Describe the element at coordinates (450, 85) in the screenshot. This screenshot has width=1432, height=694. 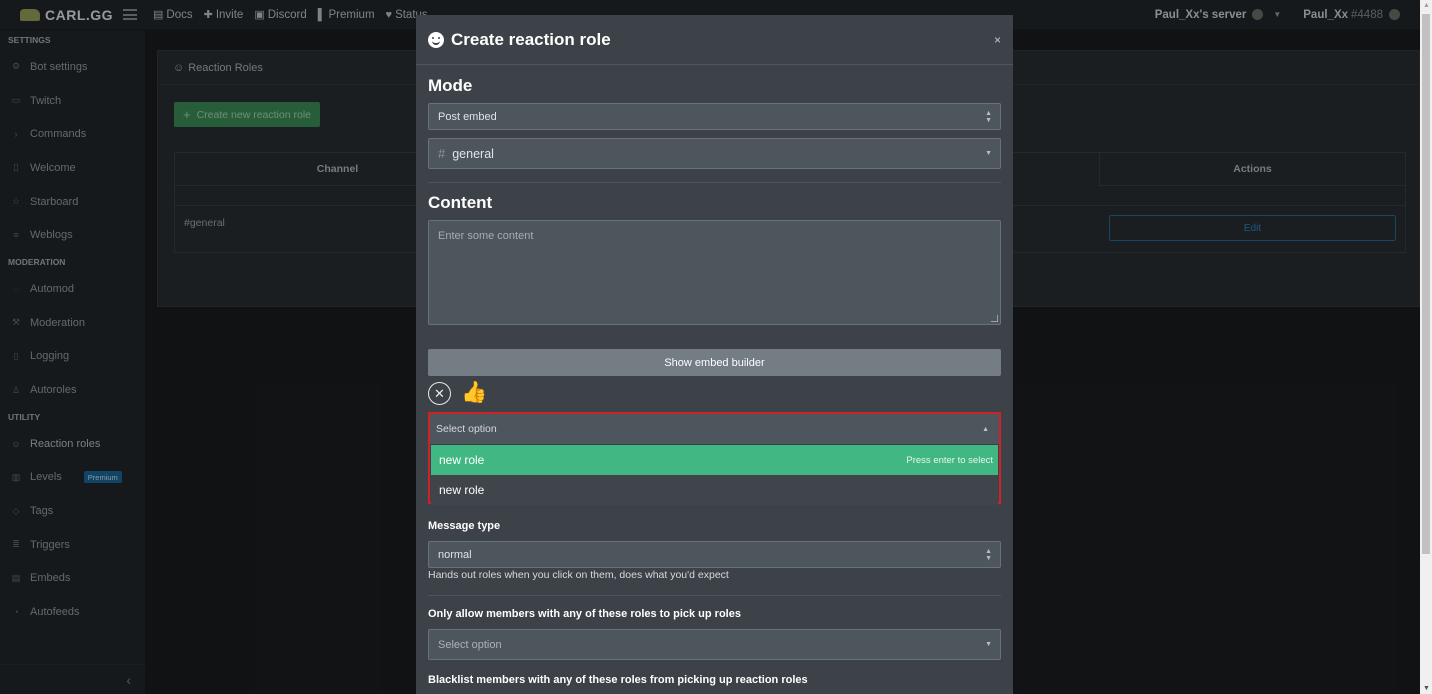
I see `mode-heading: Mode` at that location.